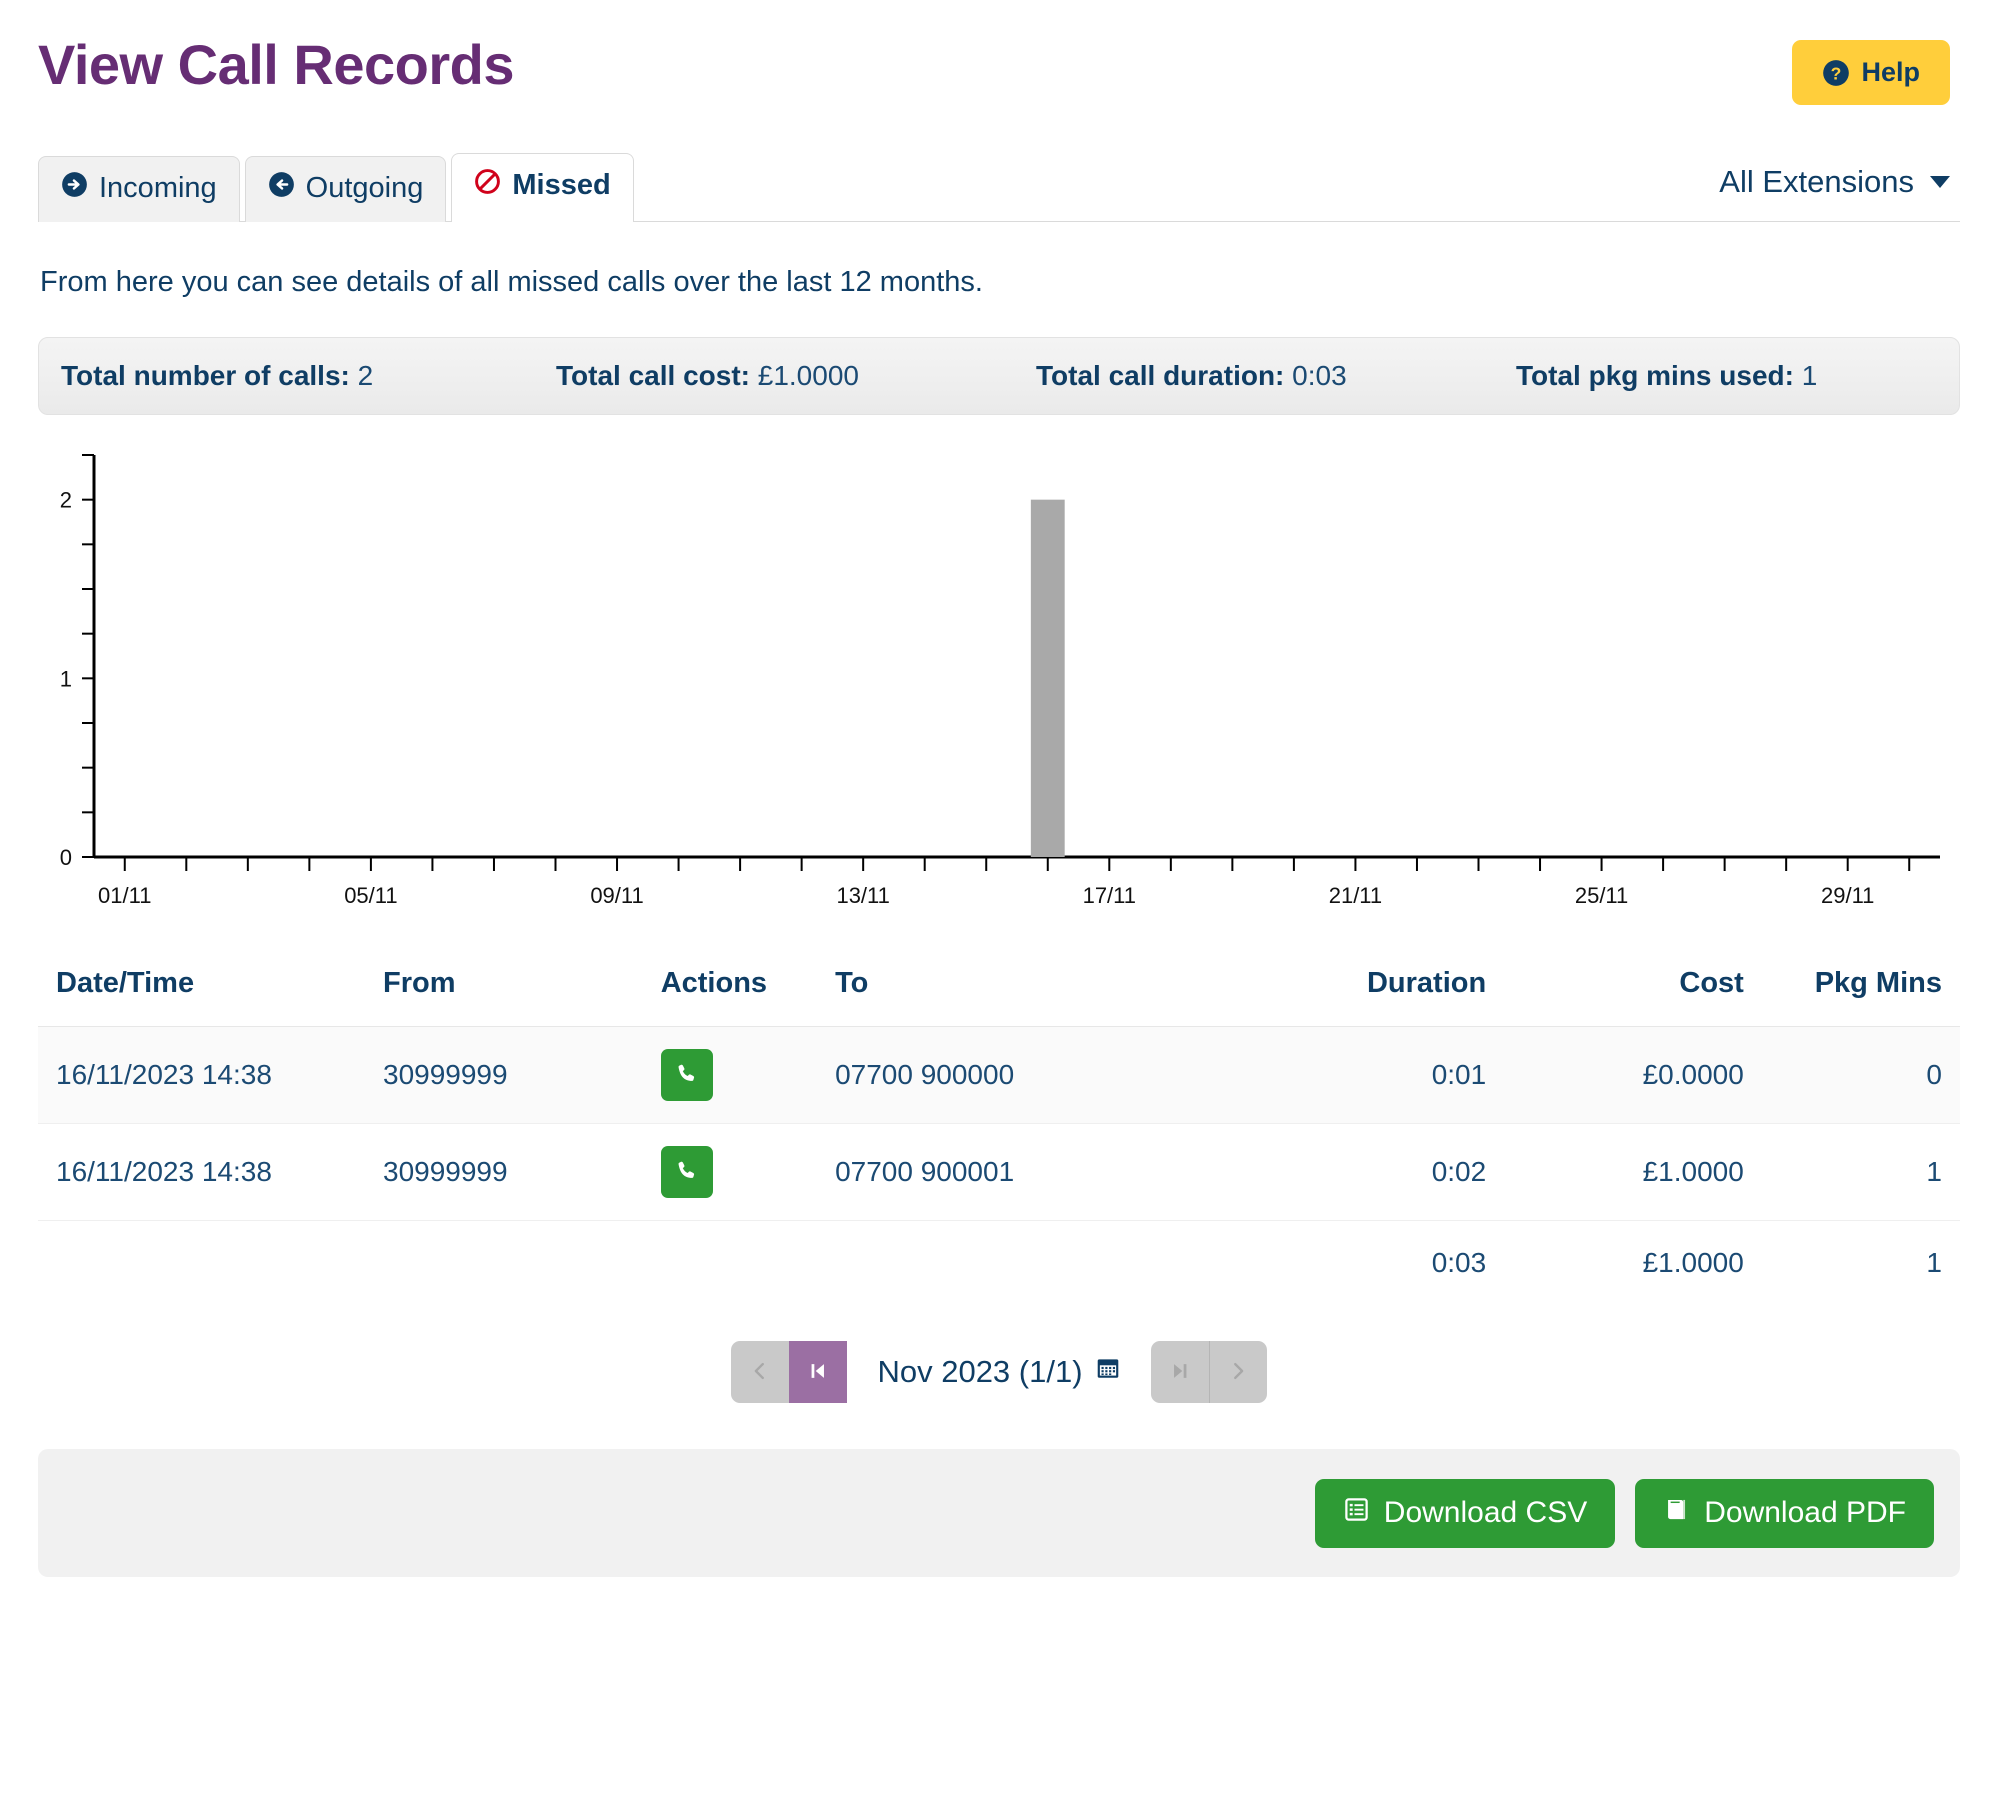 Image resolution: width=1998 pixels, height=1793 pixels. I want to click on help-button-label: Help, so click(1890, 72).